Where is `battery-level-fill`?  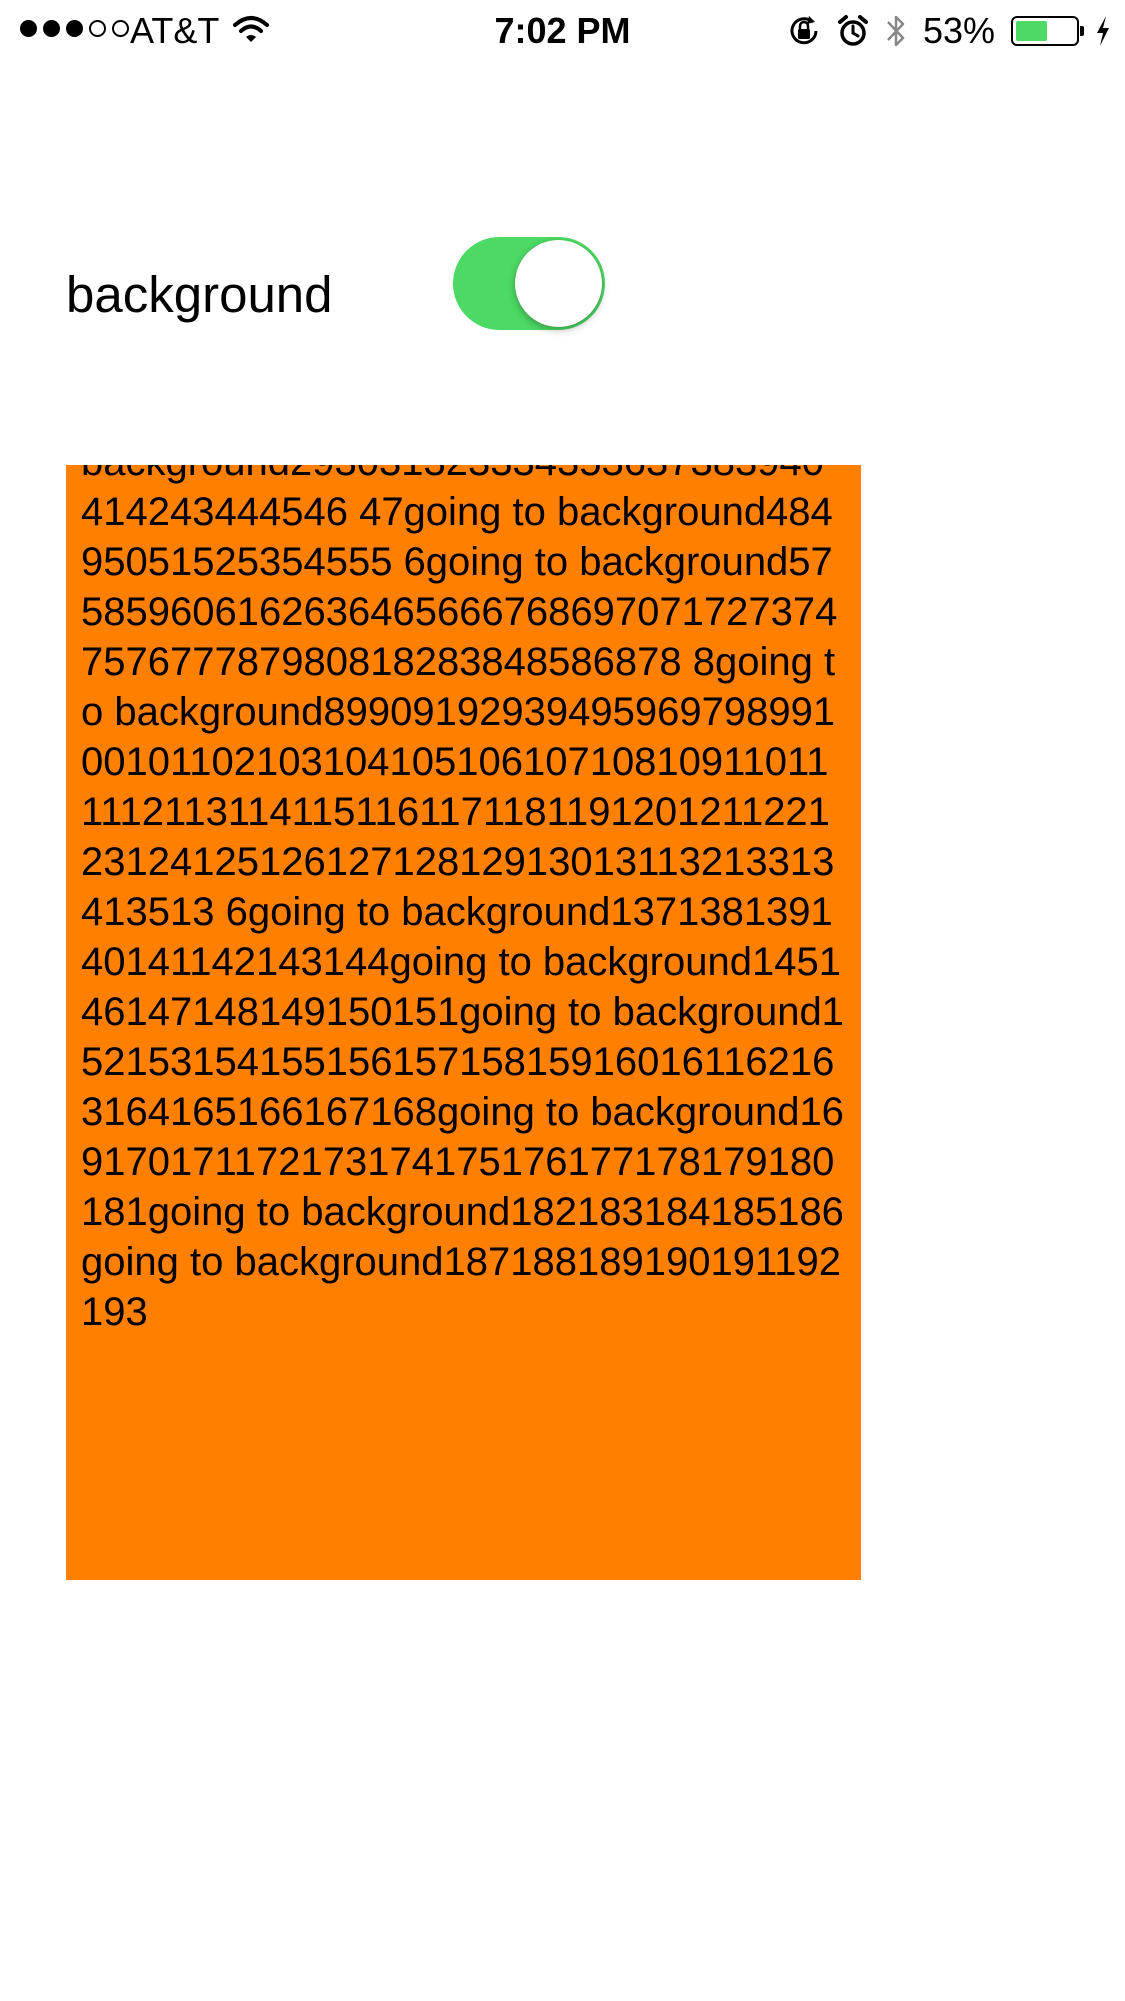 battery-level-fill is located at coordinates (1031, 31).